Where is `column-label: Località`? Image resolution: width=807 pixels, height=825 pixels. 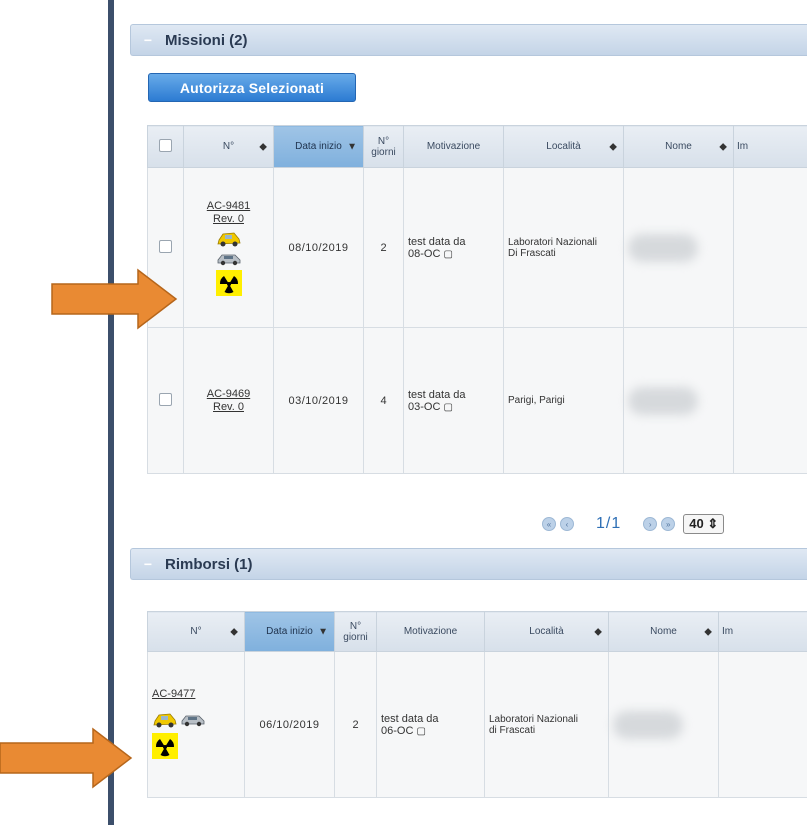
column-label: Località is located at coordinates (546, 631).